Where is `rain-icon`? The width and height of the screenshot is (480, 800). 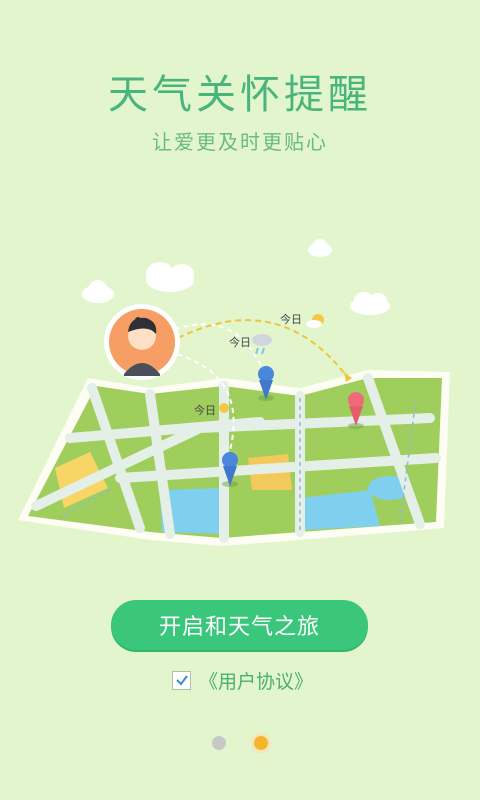 rain-icon is located at coordinates (262, 344).